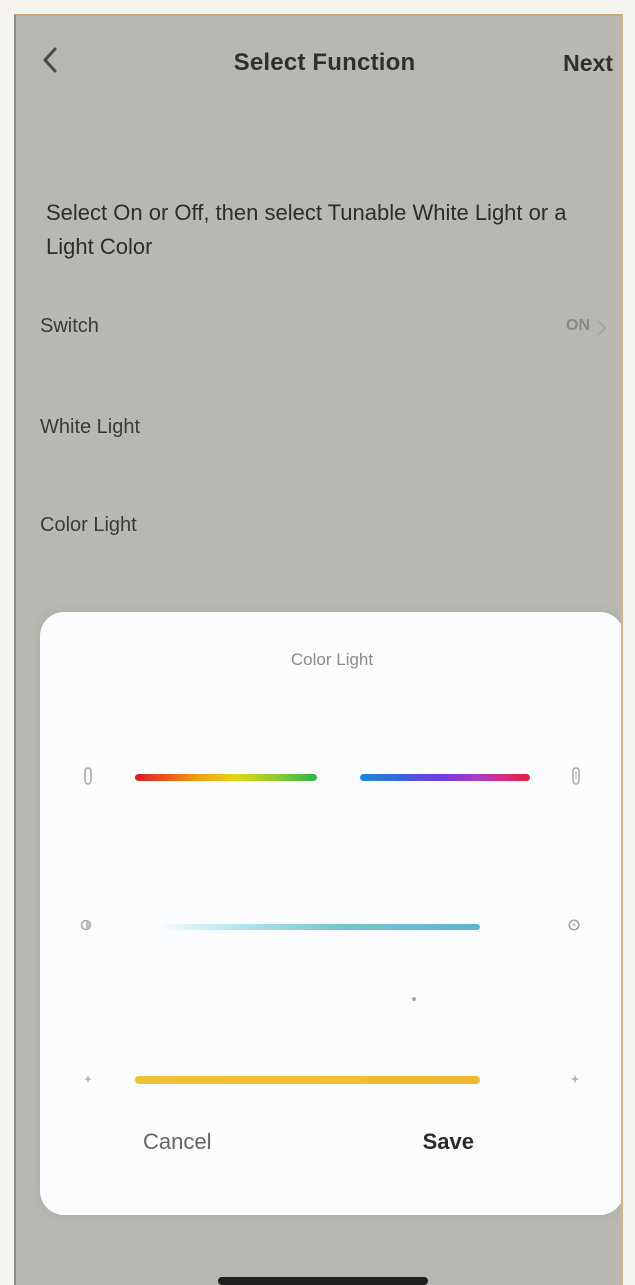  Describe the element at coordinates (323, 1281) in the screenshot. I see `home-indicator` at that location.